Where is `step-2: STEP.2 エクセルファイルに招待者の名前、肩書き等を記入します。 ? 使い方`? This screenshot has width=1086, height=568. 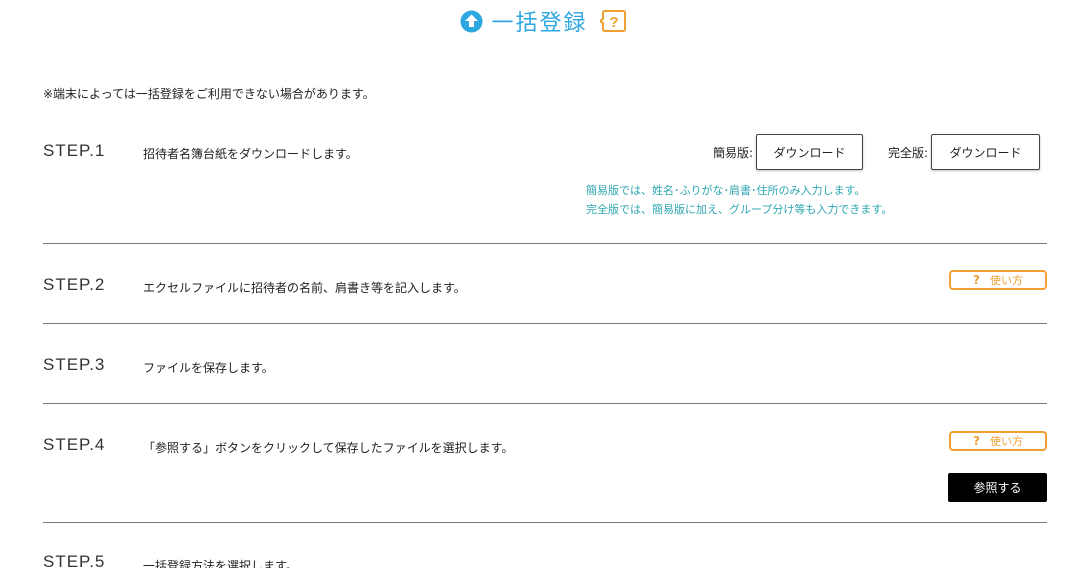
step-2: STEP.2 エクセルファイルに招待者の名前、肩書き等を記入します。 ? 使い方 is located at coordinates (545, 290).